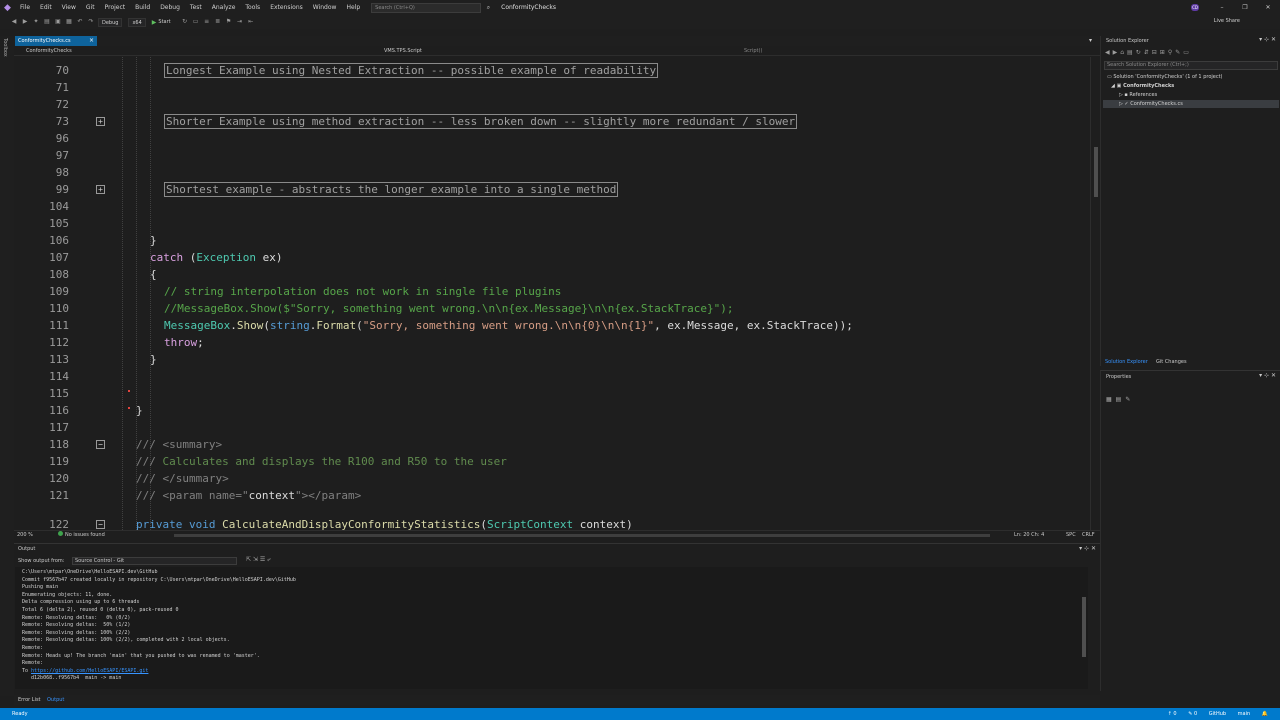 Image resolution: width=1280 pixels, height=720 pixels. Describe the element at coordinates (81, 535) in the screenshot. I see `issues-indicator: No issues found` at that location.